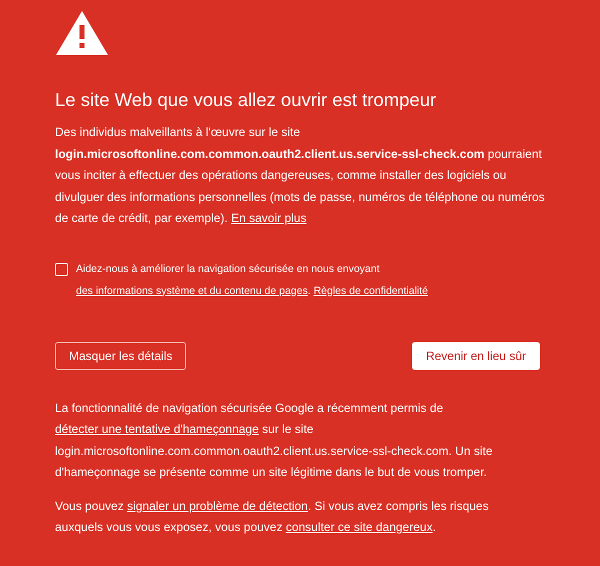 The width and height of the screenshot is (600, 566). Describe the element at coordinates (274, 440) in the screenshot. I see `details-paragraph: La fonctionnalité de navigation sécurisée Google a récemment permis de détecter une tentative d'hameçonnage sur le site login.microsoftonline.com.common.oauth2.client.us.service-ssl-check.com. Un site d'hameçonnage se présente comme un site légitime dans le but de vous tromper.` at that location.